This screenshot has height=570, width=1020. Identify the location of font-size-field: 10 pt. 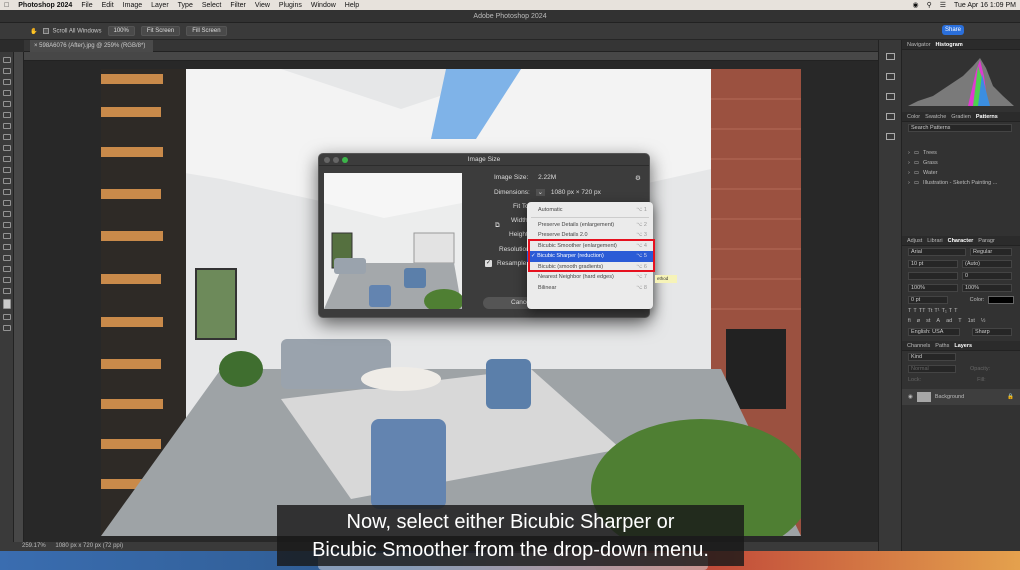
(933, 264).